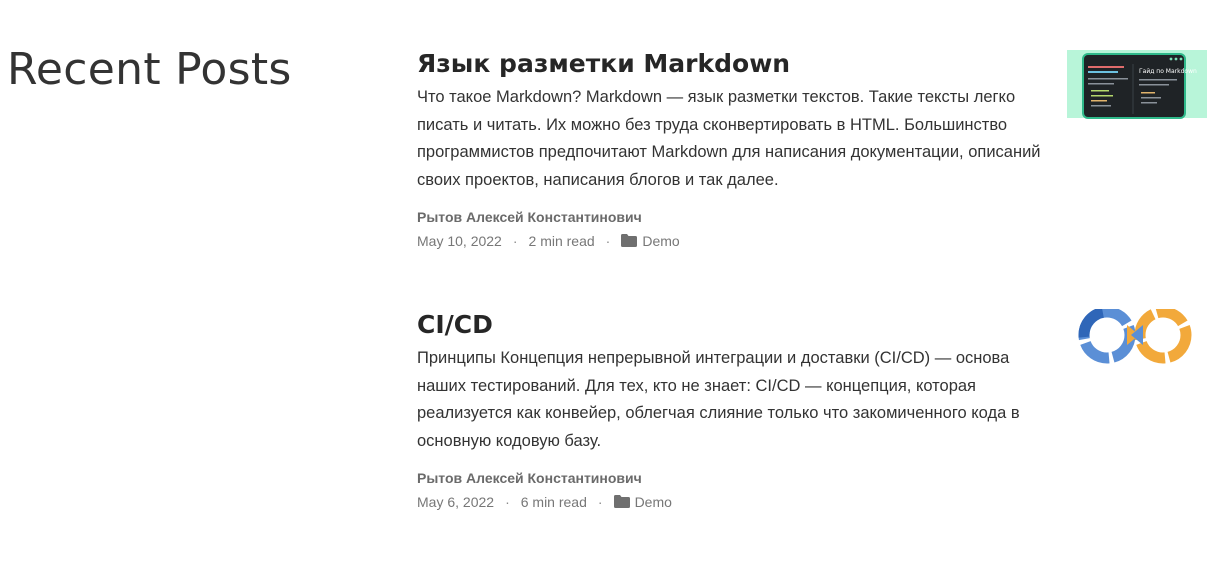 This screenshot has height=588, width=1222. What do you see at coordinates (1168, 71) in the screenshot?
I see `thumbnail-caption: Гайд по Markdown` at bounding box center [1168, 71].